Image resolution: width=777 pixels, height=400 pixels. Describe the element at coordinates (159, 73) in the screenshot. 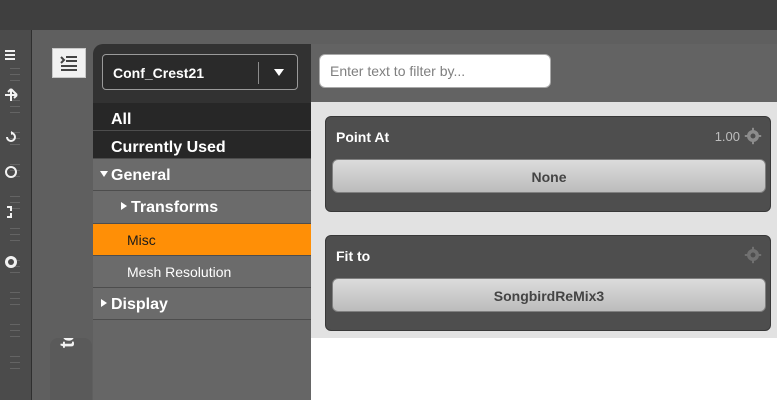

I see `preset-label: Conf_Crest21` at that location.